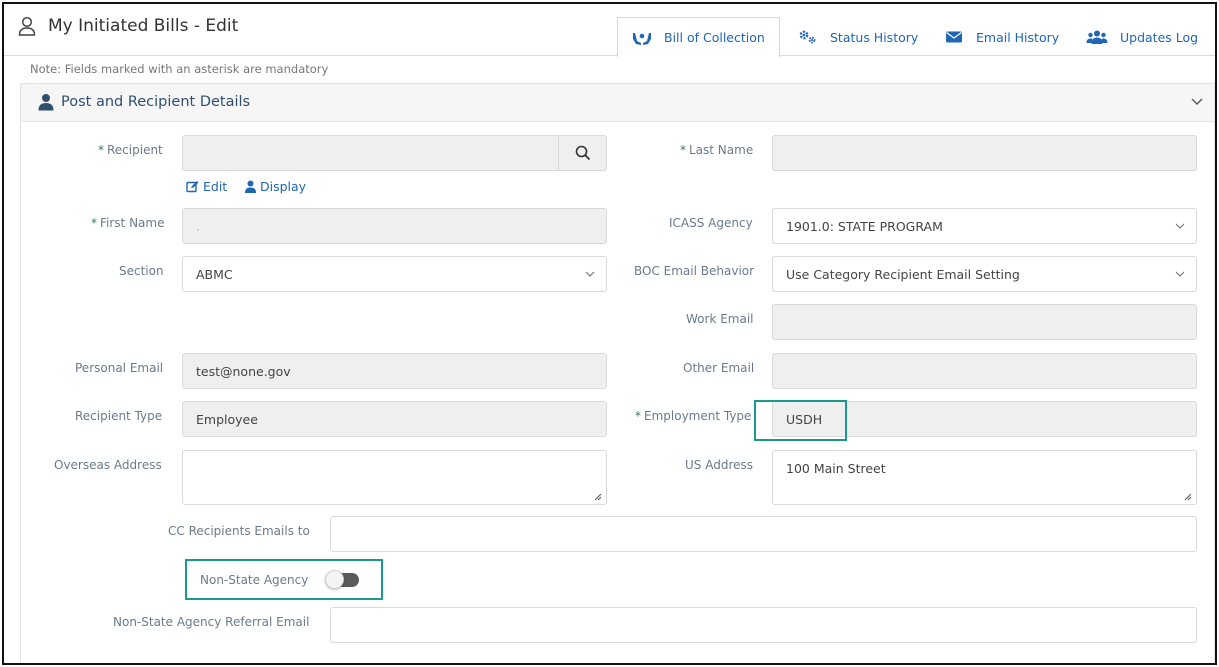 This screenshot has width=1219, height=667. I want to click on recipient-type-label: Recipient Type, so click(119, 416).